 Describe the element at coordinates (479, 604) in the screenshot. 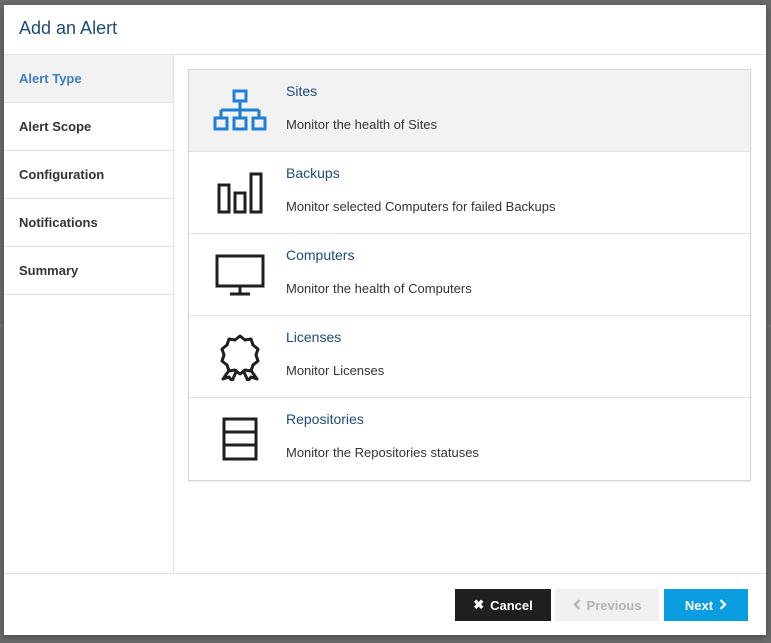

I see `close-icon: ✖` at that location.